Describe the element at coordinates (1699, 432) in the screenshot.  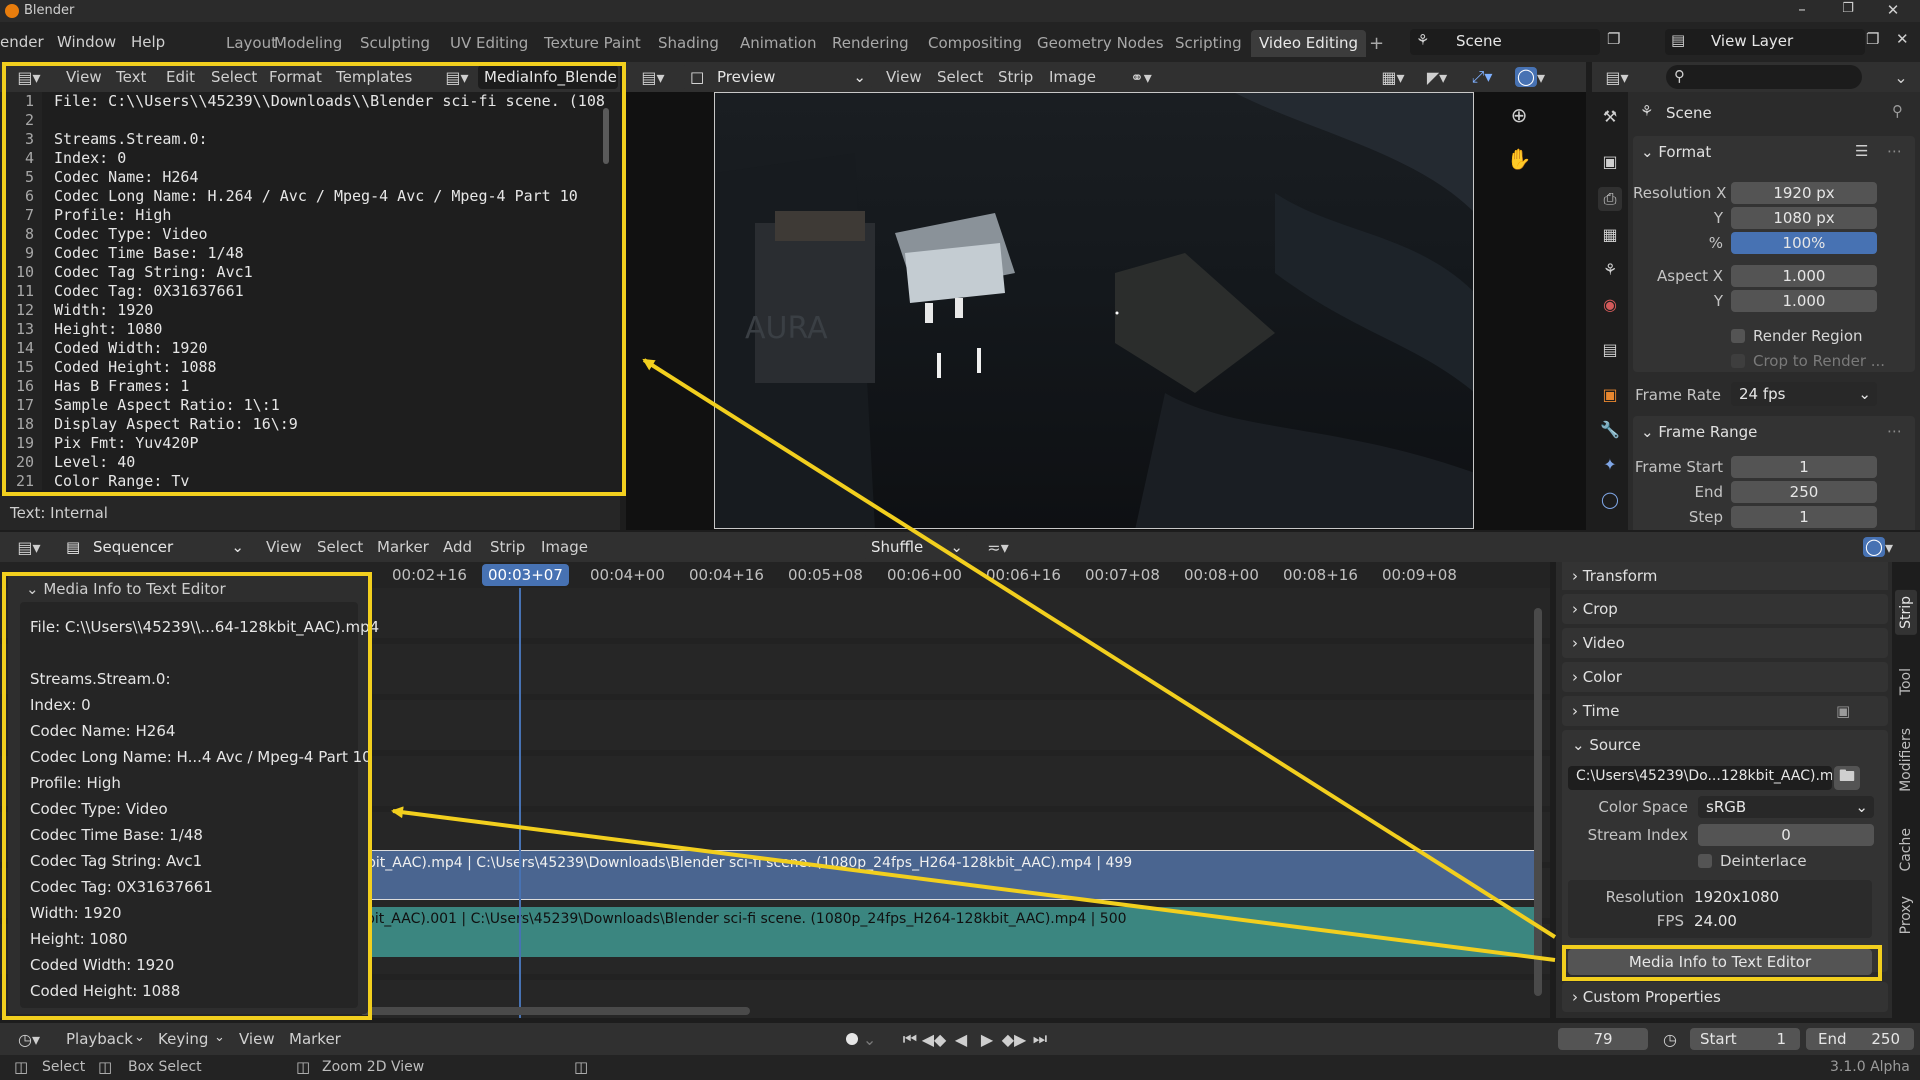
I see `frame-range-panel-header: ⌄ Frame Range` at that location.